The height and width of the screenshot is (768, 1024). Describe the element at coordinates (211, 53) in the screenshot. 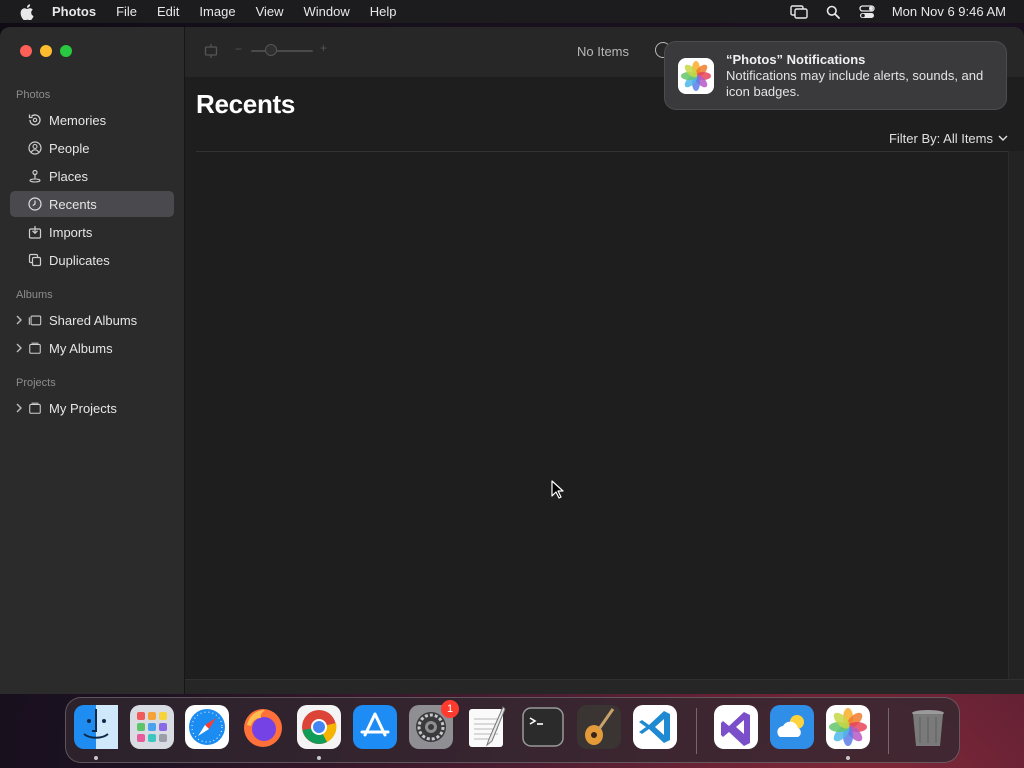

I see `rotate-icon` at that location.